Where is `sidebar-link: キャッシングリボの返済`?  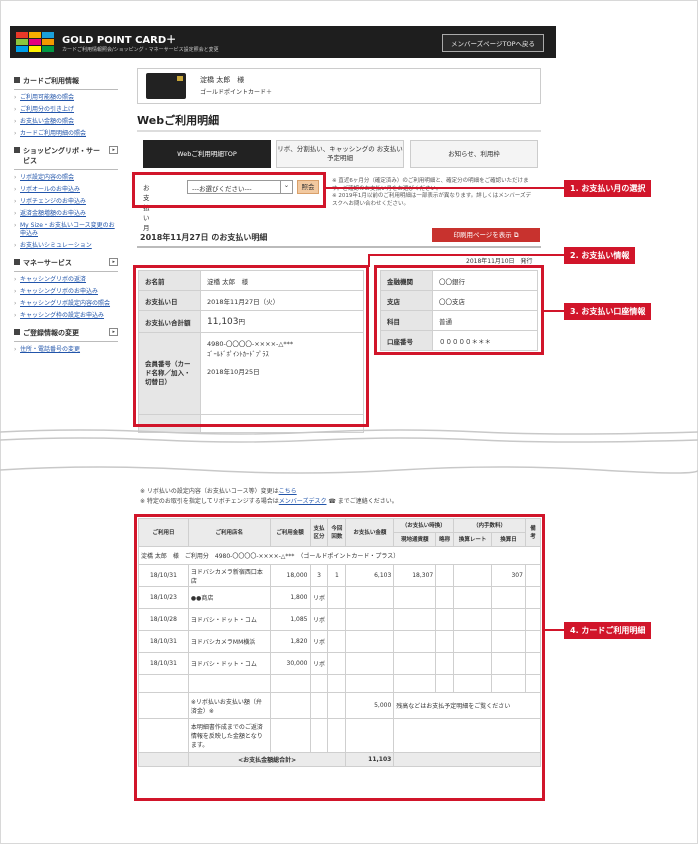 sidebar-link: キャッシングリボの返済 is located at coordinates (66, 280).